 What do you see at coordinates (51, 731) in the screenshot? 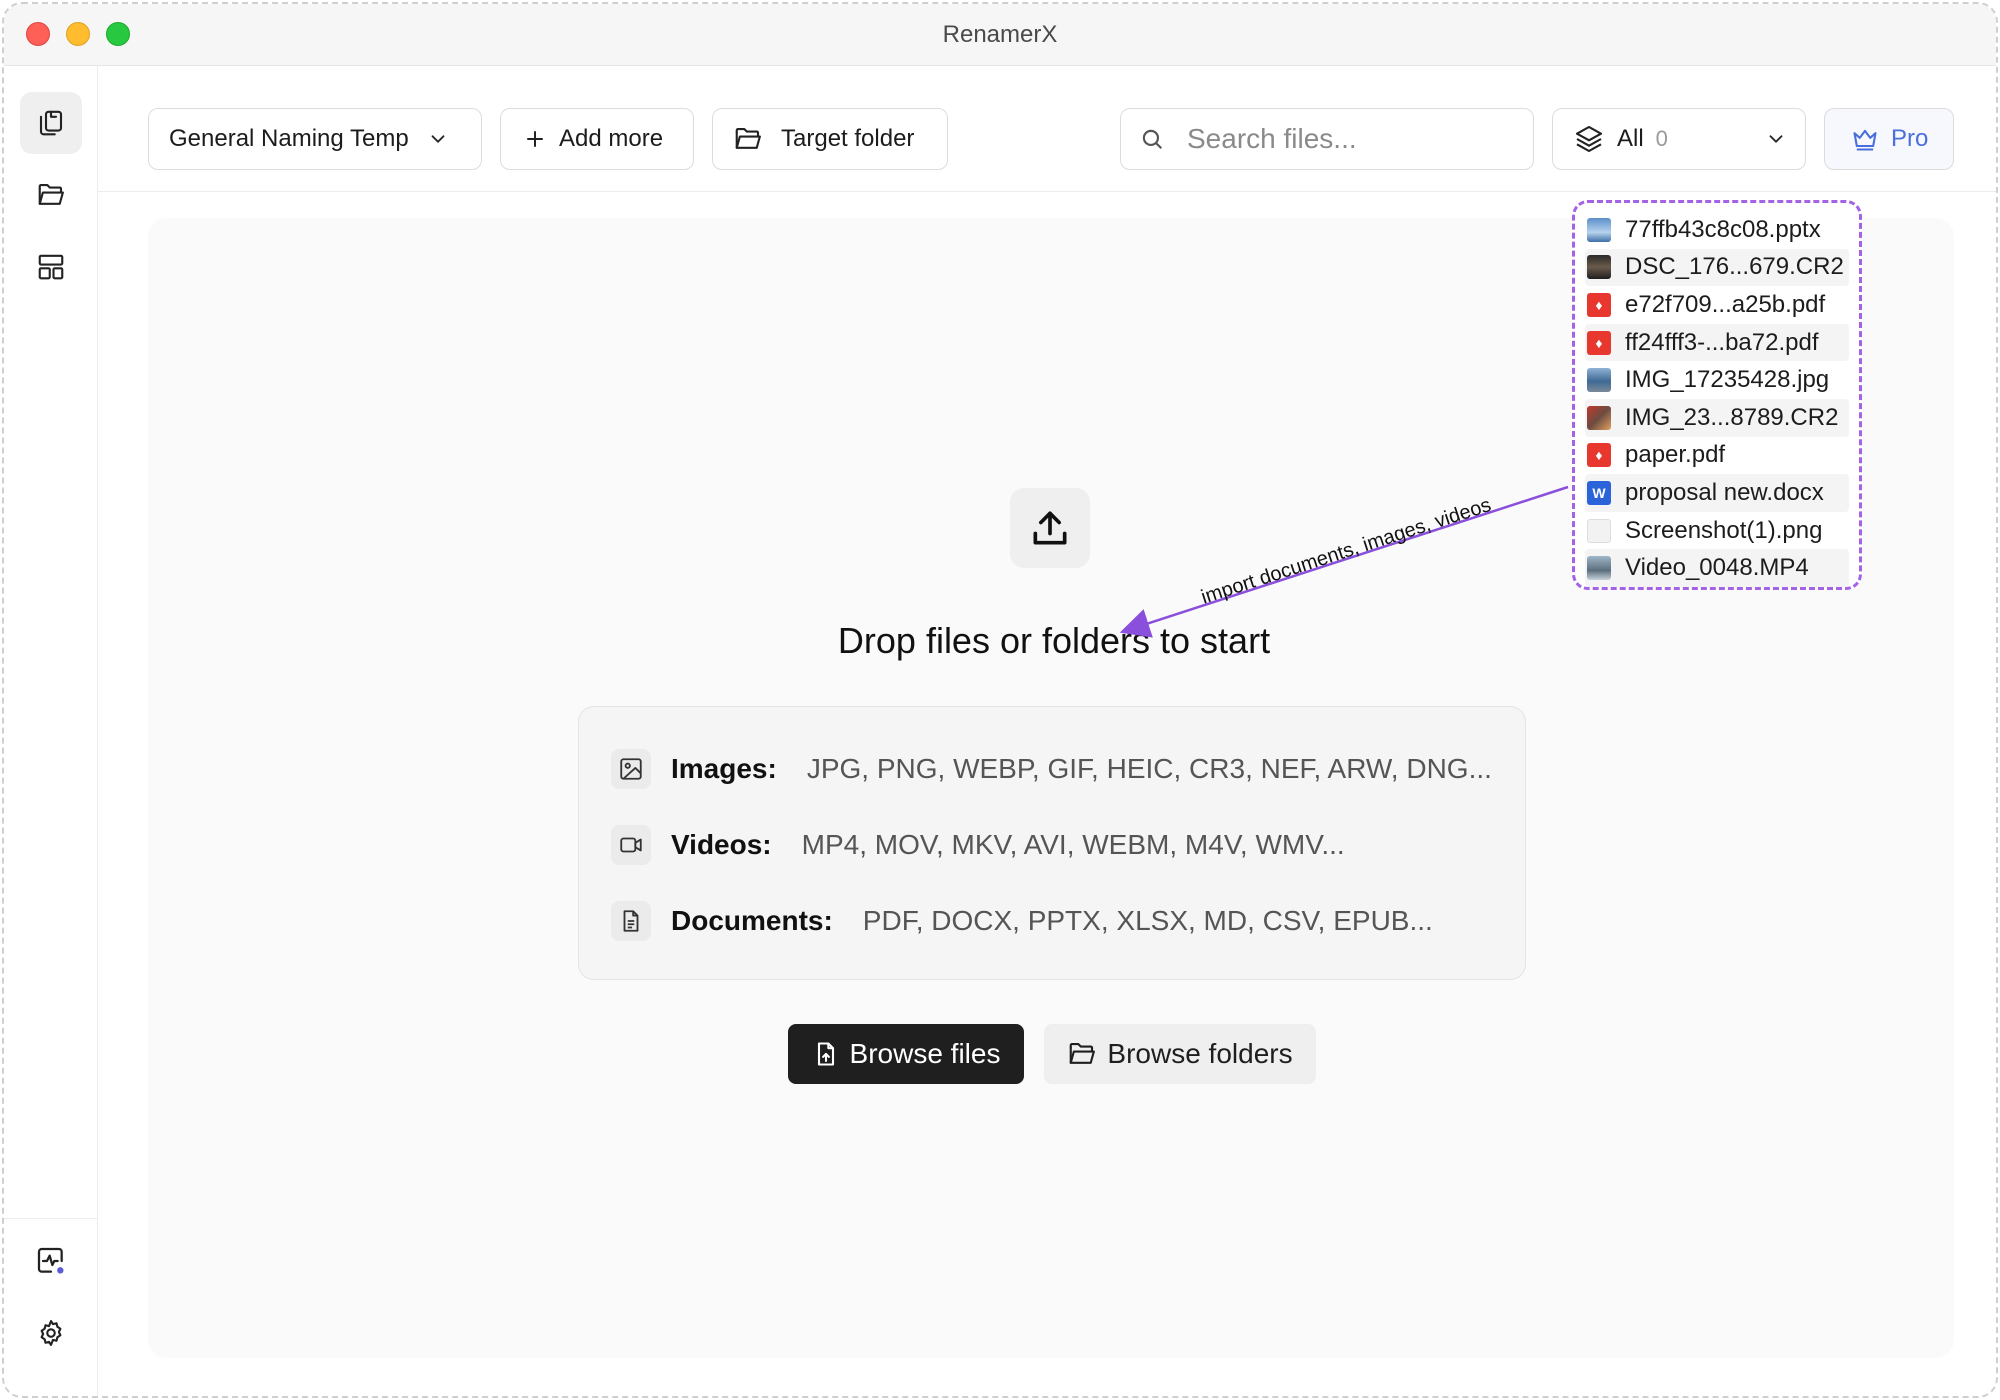
I see `sidebar` at bounding box center [51, 731].